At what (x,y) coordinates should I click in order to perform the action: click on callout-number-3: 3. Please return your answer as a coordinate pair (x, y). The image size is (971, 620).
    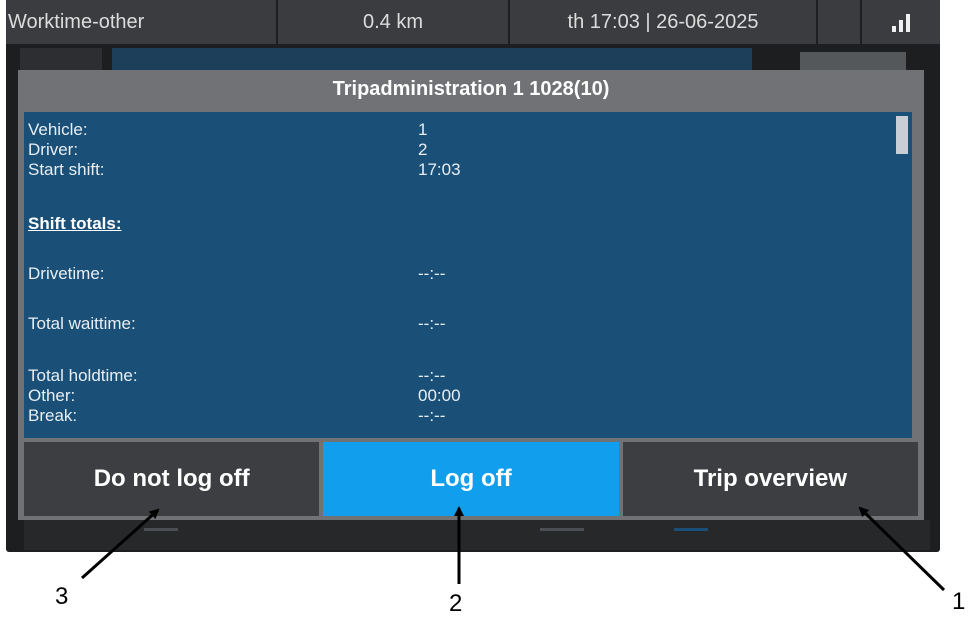
    Looking at the image, I should click on (62, 596).